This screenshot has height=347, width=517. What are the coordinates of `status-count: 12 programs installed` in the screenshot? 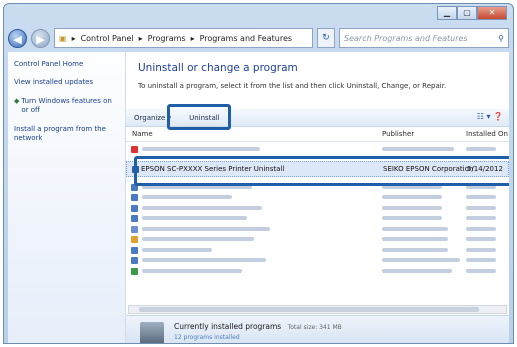 It's located at (207, 337).